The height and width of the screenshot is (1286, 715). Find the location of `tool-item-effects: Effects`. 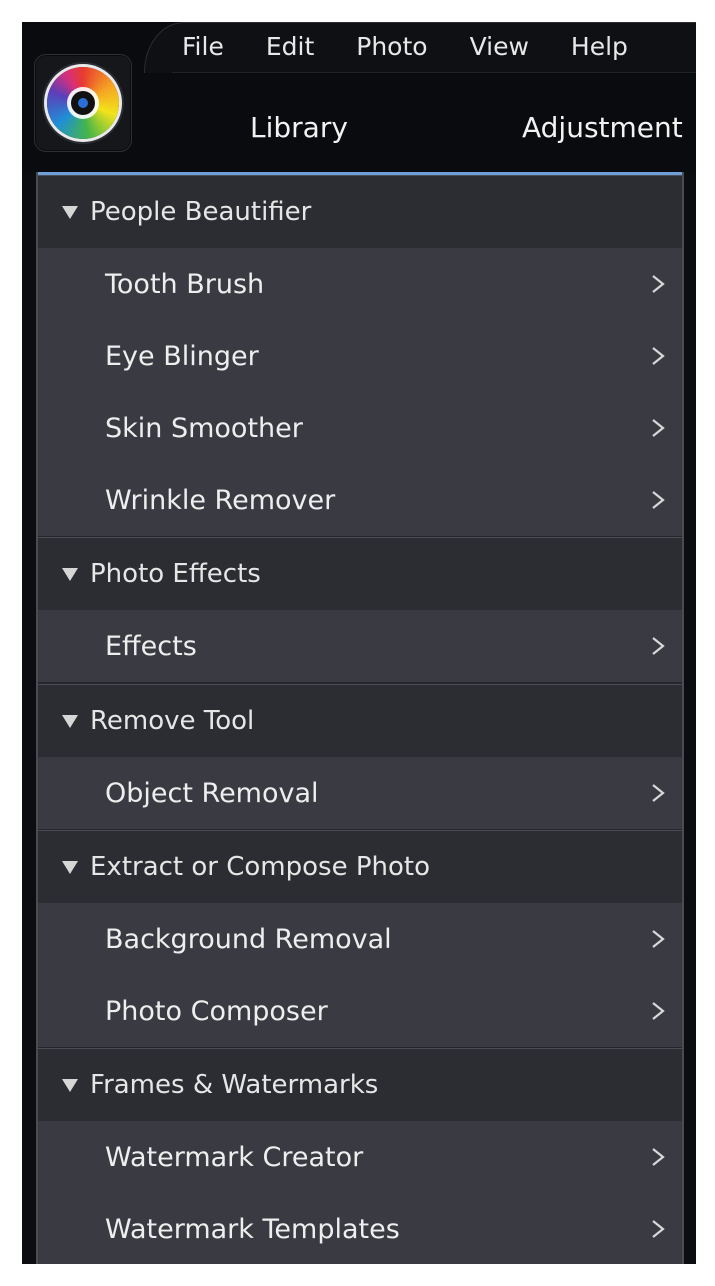

tool-item-effects: Effects is located at coordinates (360, 646).